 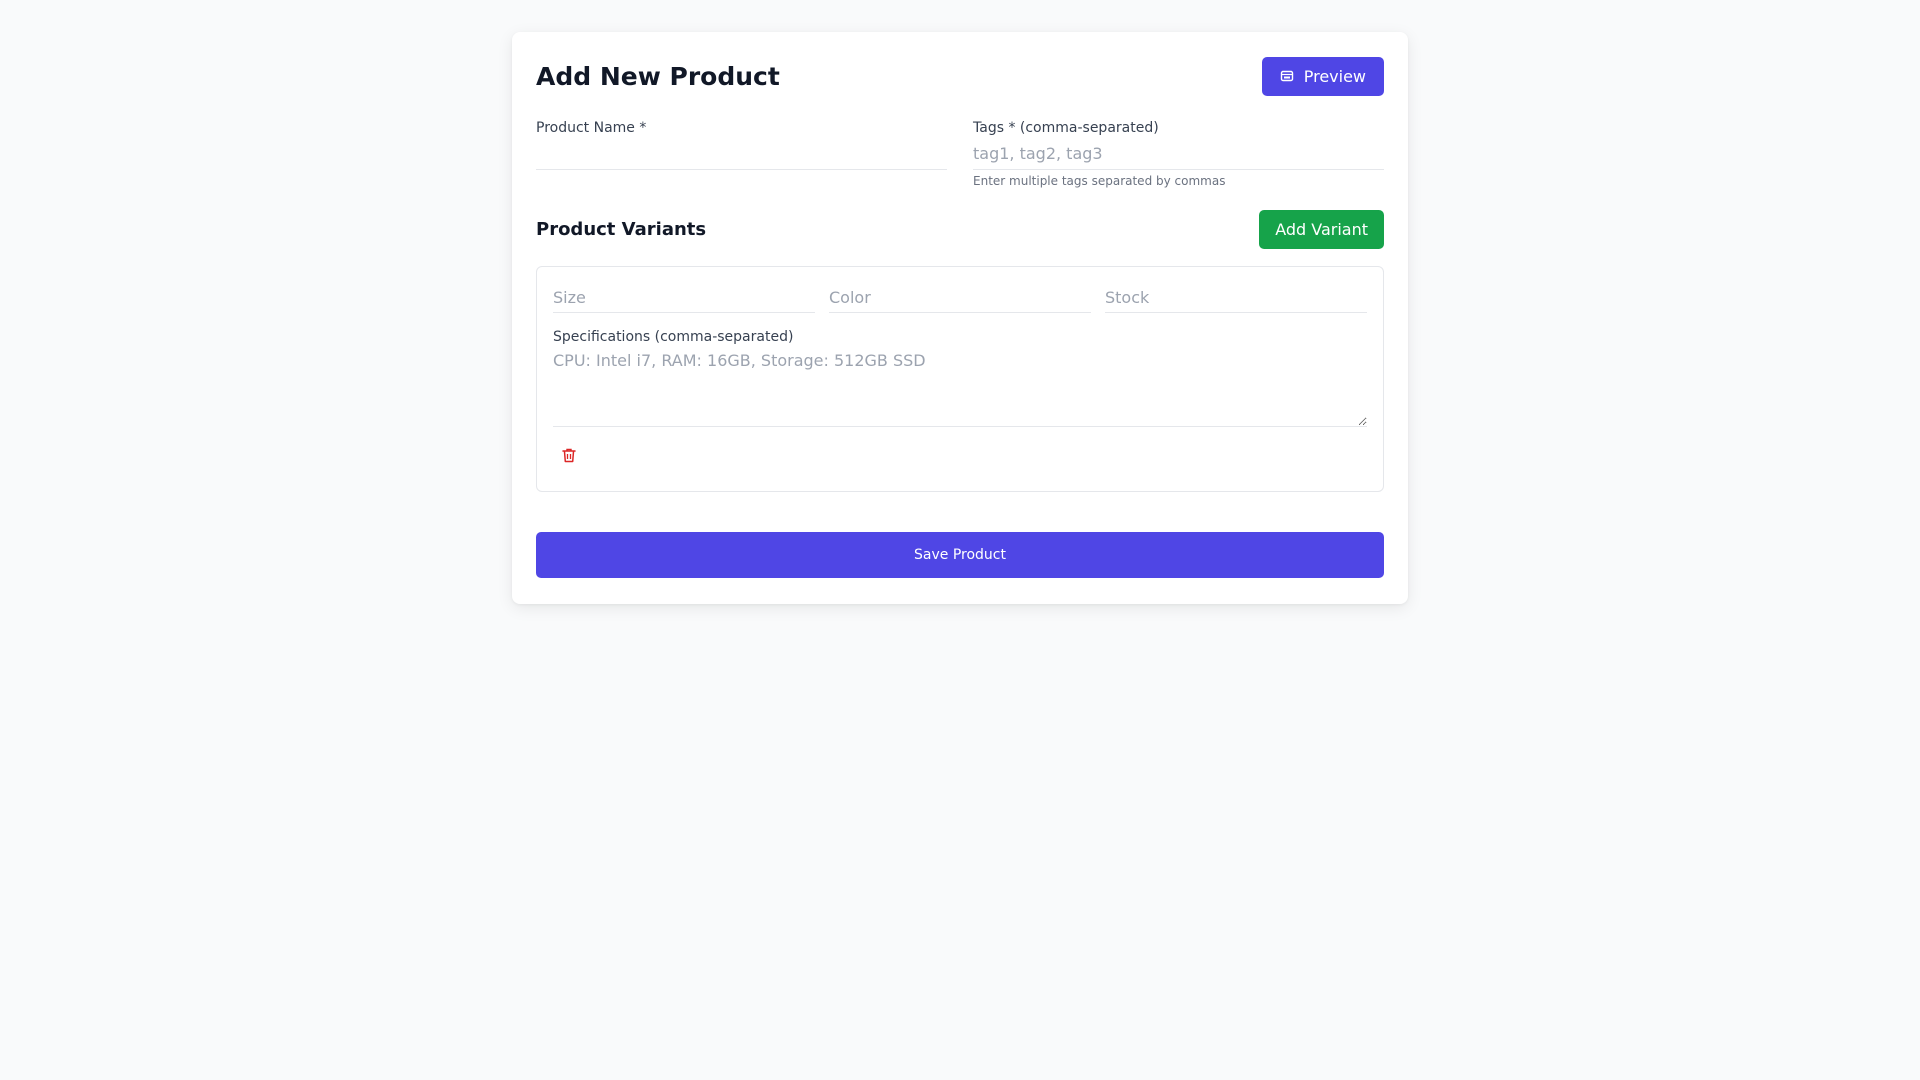 I want to click on product-name-label: Product Name *, so click(x=591, y=128).